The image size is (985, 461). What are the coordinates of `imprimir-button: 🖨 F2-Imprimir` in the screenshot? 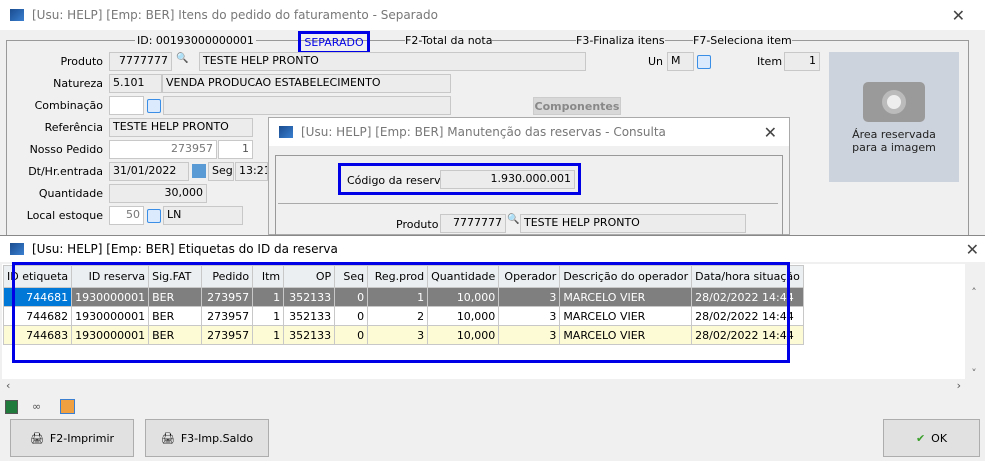 It's located at (72, 438).